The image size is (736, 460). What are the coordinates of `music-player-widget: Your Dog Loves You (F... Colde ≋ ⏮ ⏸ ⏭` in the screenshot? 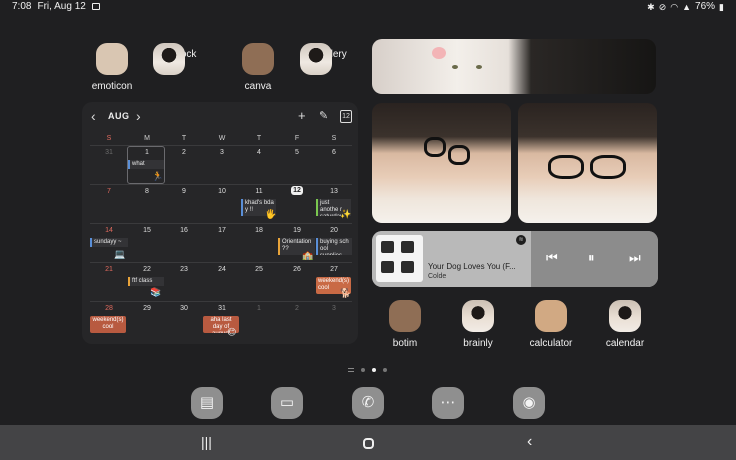 It's located at (515, 259).